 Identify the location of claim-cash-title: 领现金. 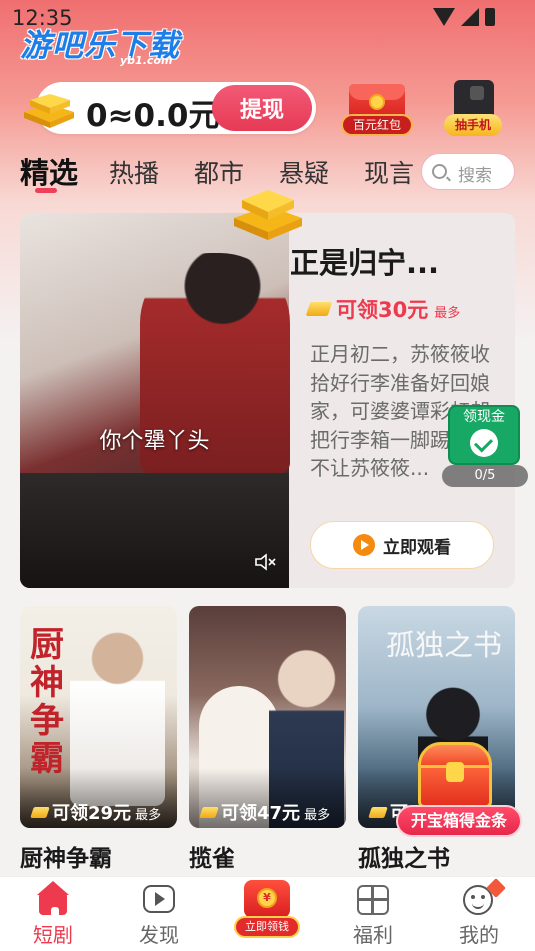
(484, 417).